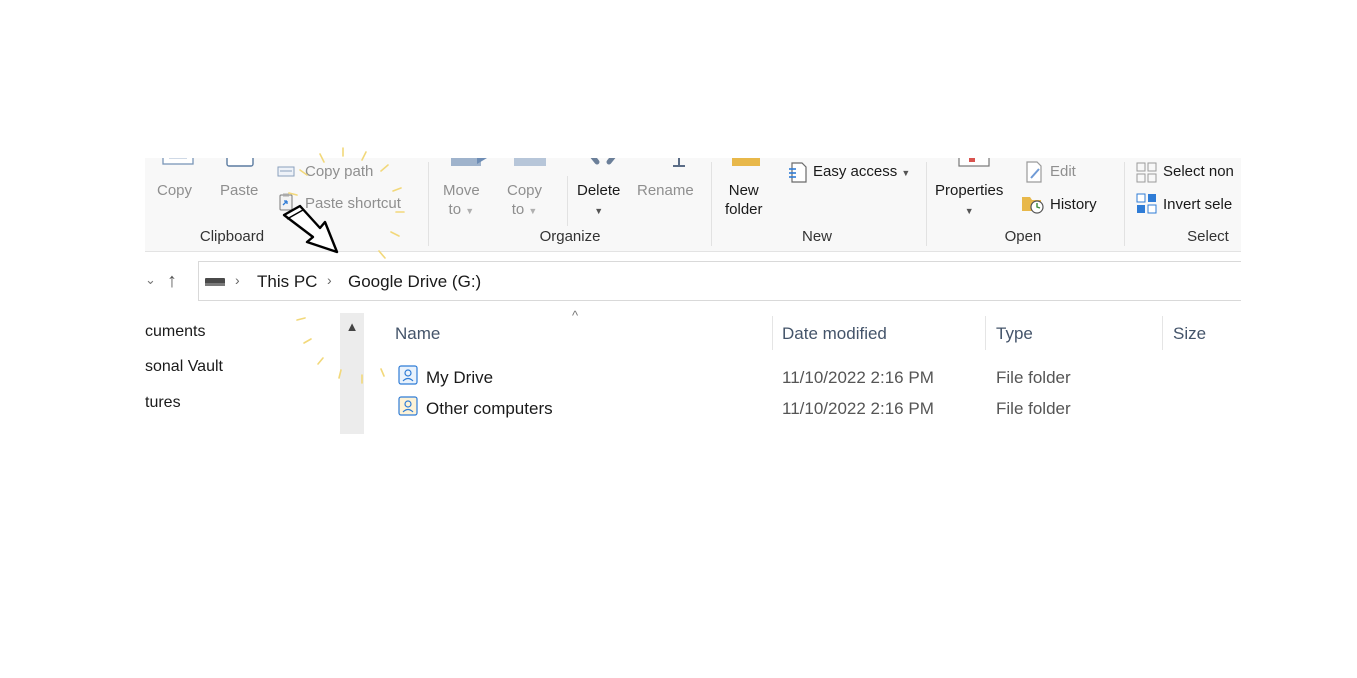 The width and height of the screenshot is (1357, 678). Describe the element at coordinates (525, 190) in the screenshot. I see `copy-to-label: Copy` at that location.